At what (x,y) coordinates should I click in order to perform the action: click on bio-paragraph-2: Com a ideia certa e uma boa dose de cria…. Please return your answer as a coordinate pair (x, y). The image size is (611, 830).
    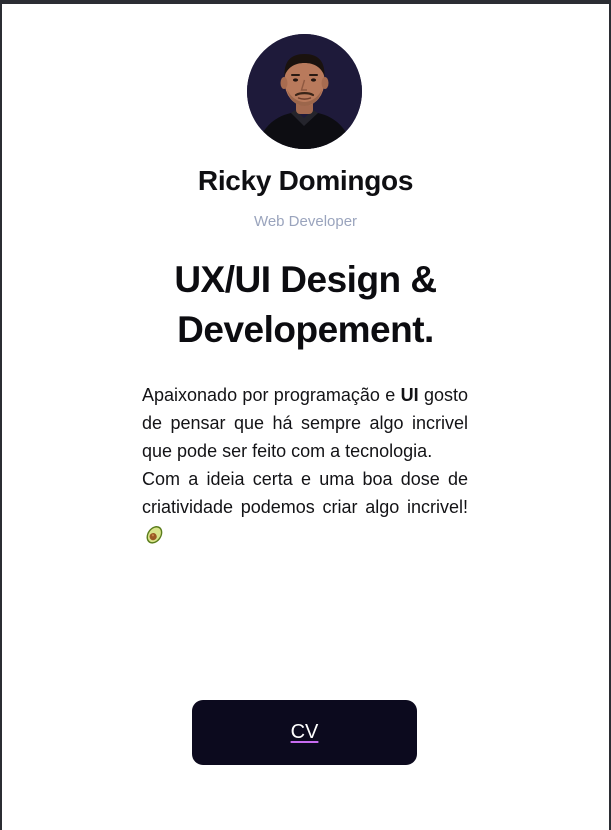
    Looking at the image, I should click on (305, 509).